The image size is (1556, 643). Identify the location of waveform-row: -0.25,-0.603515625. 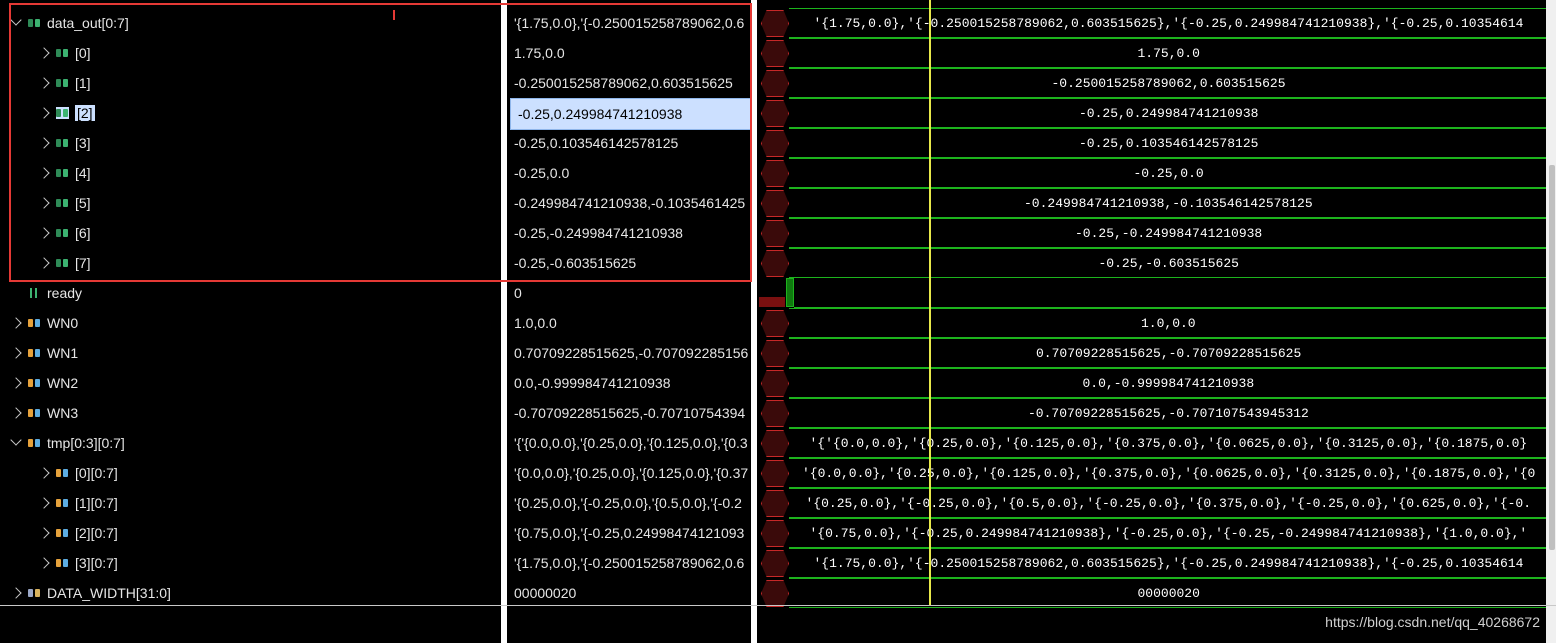
(1151, 263).